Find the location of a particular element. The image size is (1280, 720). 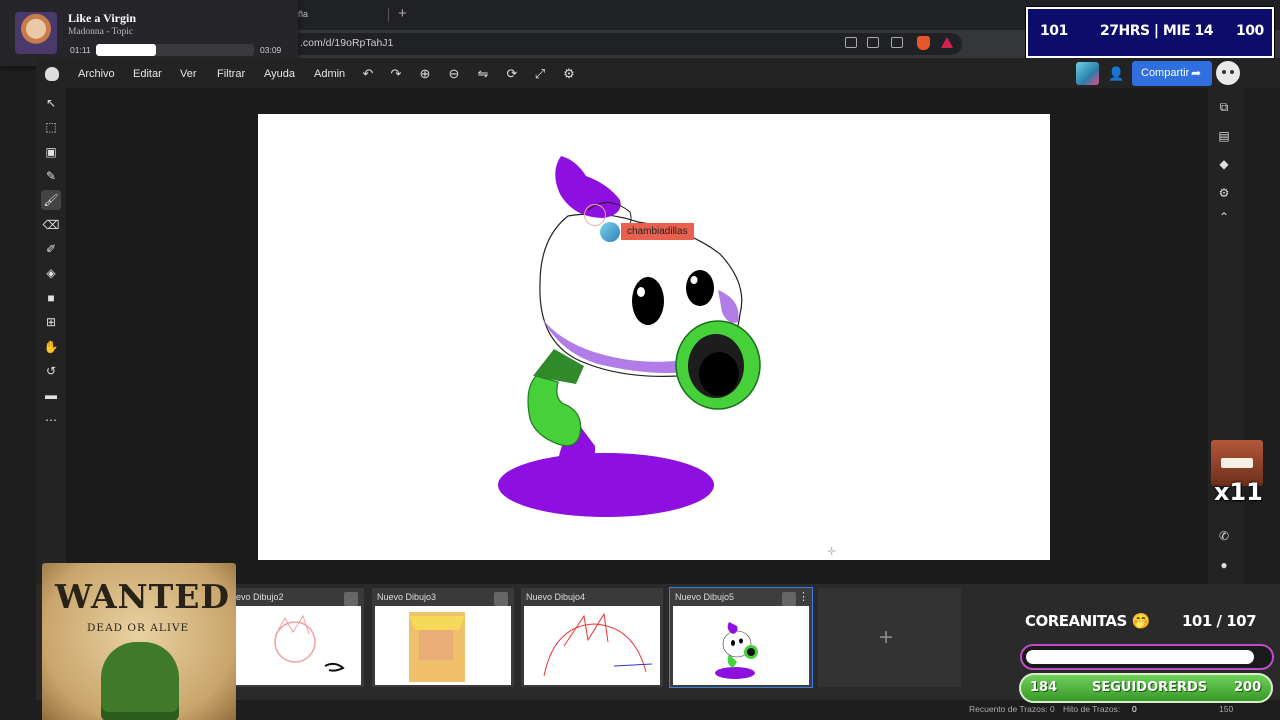

drawing-left-eye is located at coordinates (648, 301).